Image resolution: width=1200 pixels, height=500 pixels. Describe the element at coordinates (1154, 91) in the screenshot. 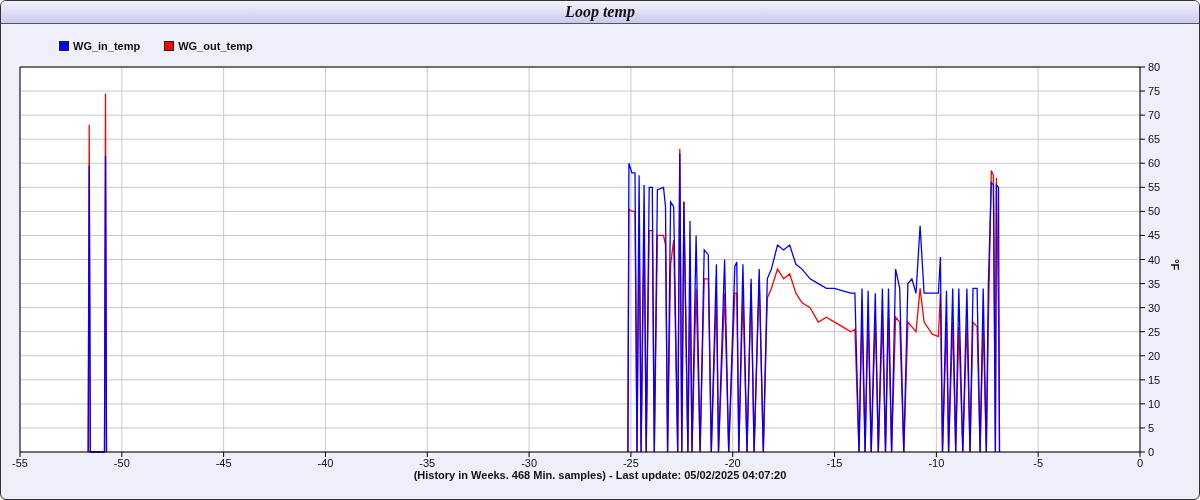

I see `axis-tick-label: 75` at that location.